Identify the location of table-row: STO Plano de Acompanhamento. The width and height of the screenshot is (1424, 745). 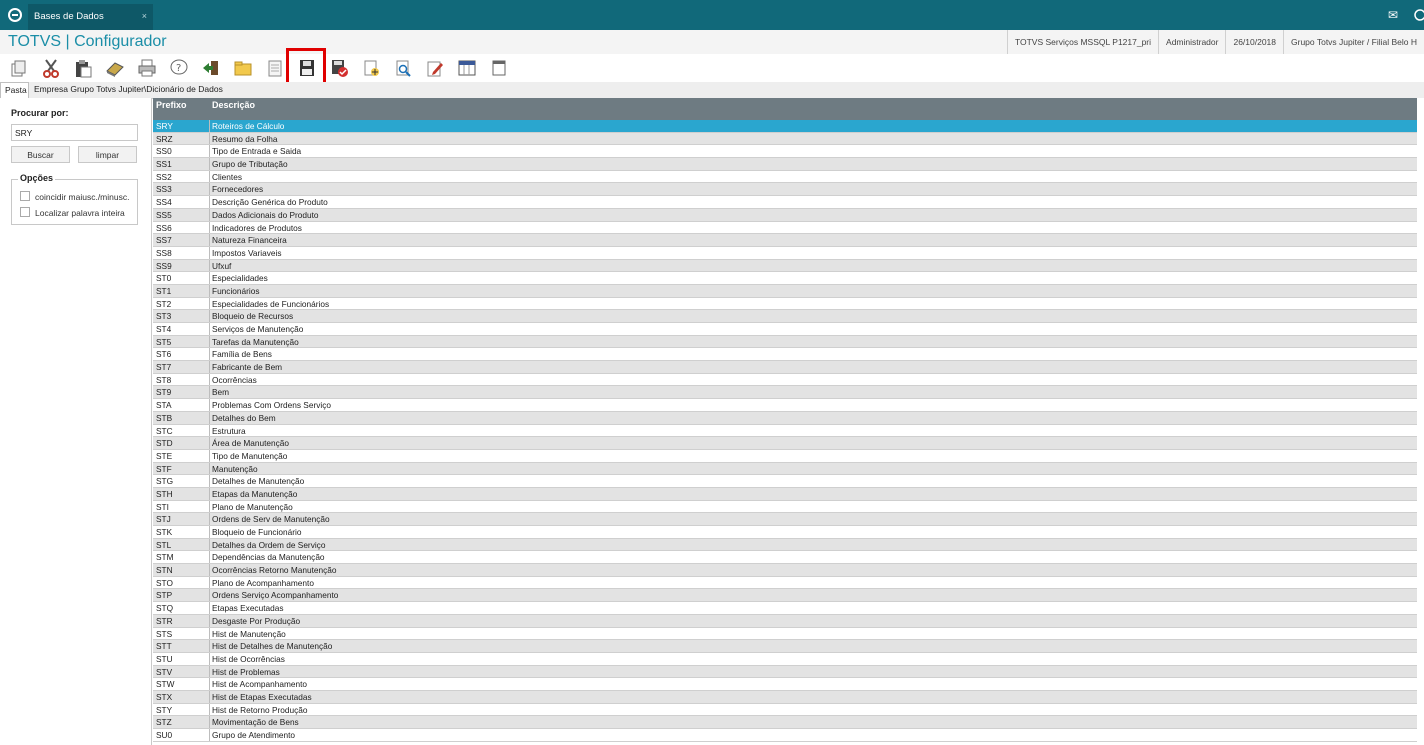
(785, 583).